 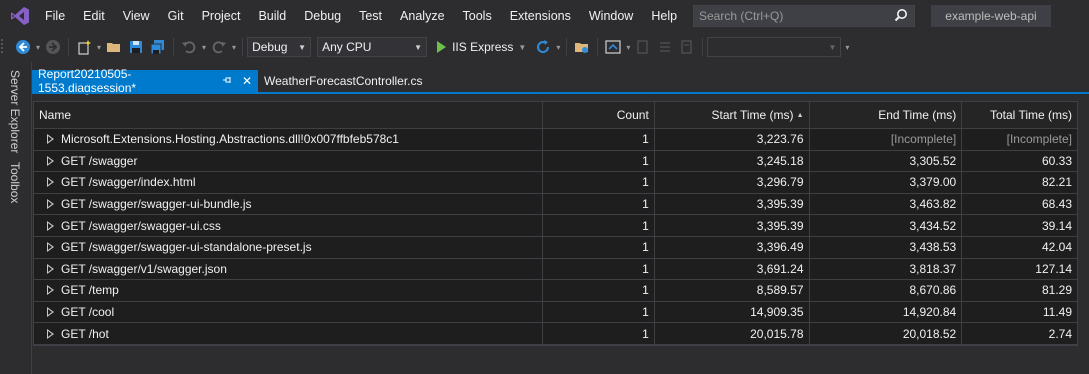 I want to click on menu-item-extensions: Extensions, so click(x=540, y=16).